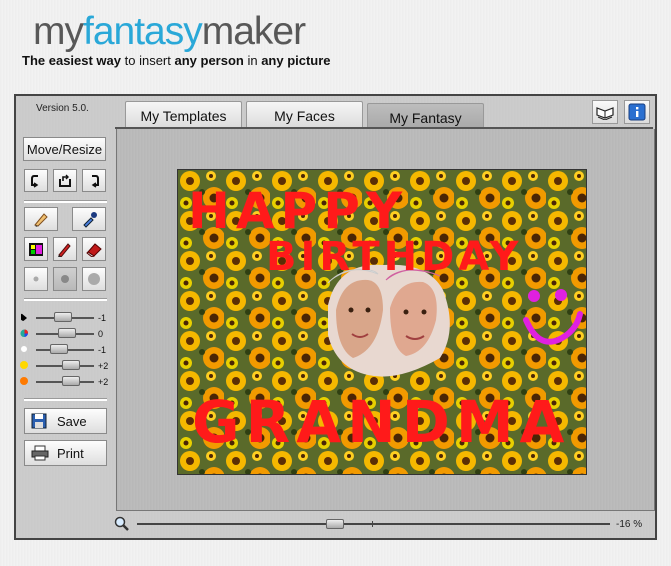 The width and height of the screenshot is (671, 566). I want to click on color-swatch-icon, so click(36, 249).